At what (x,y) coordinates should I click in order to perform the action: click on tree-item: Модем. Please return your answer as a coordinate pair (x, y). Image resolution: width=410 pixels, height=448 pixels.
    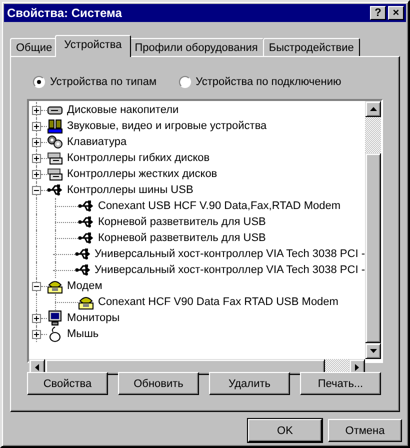
    Looking at the image, I should click on (84, 286).